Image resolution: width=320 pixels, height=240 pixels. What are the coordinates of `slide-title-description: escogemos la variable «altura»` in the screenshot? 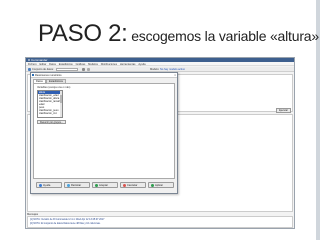 It's located at (223, 36).